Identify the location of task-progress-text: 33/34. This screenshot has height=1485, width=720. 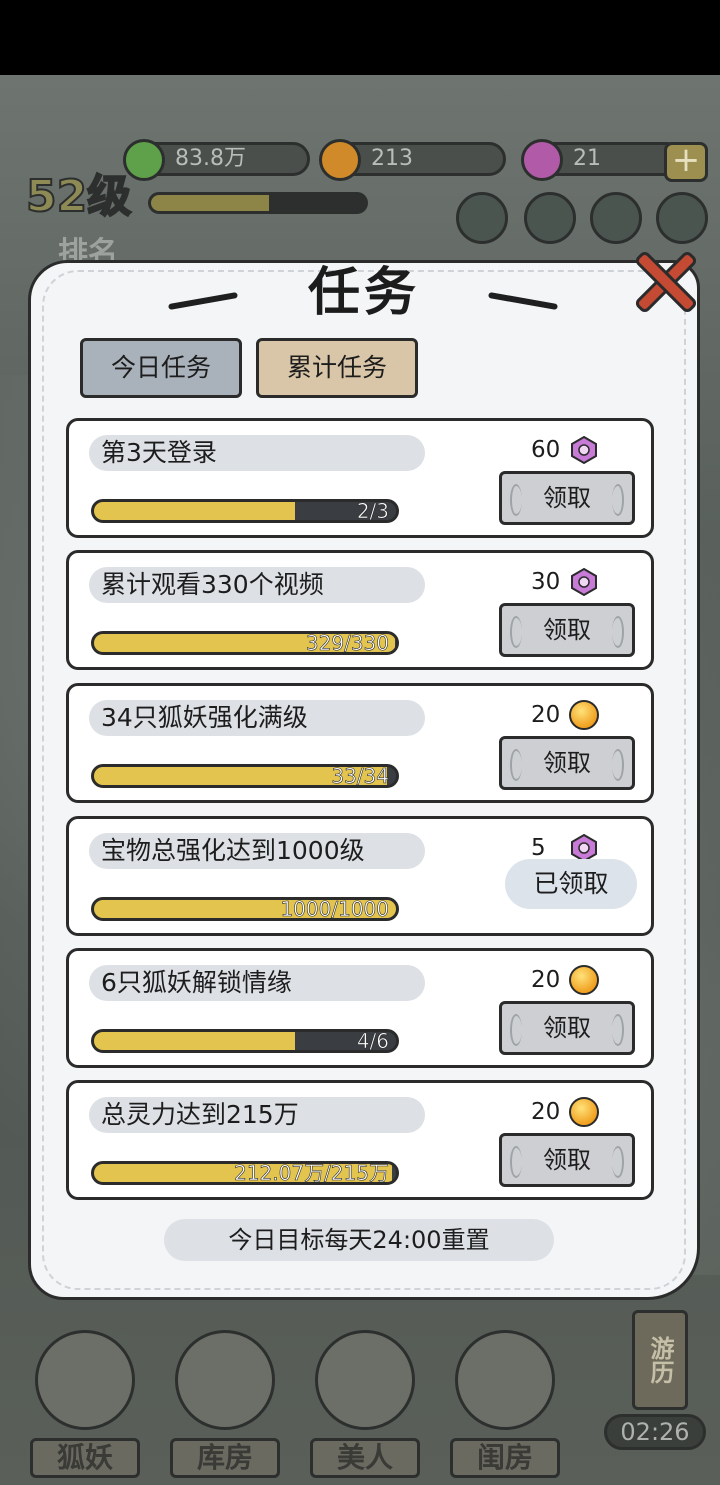
(360, 776).